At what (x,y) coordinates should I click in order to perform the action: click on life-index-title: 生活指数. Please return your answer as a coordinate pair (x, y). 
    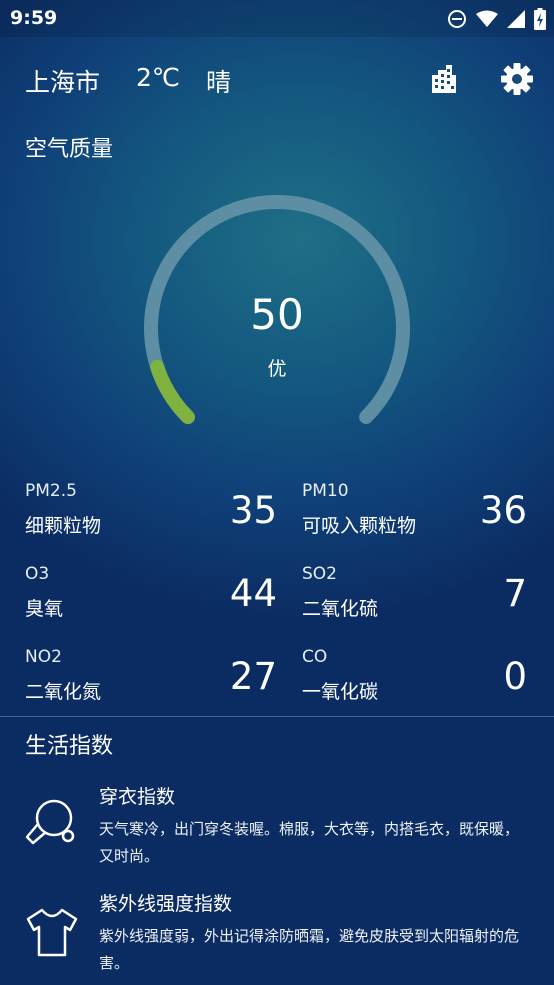
    Looking at the image, I should click on (69, 746).